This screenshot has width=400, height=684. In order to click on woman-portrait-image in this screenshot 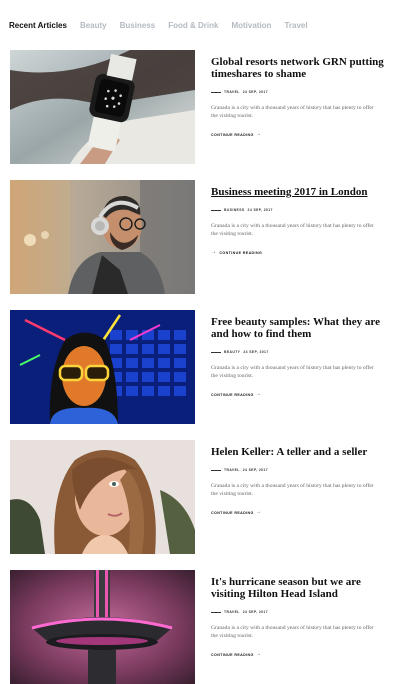, I will do `click(102, 497)`.